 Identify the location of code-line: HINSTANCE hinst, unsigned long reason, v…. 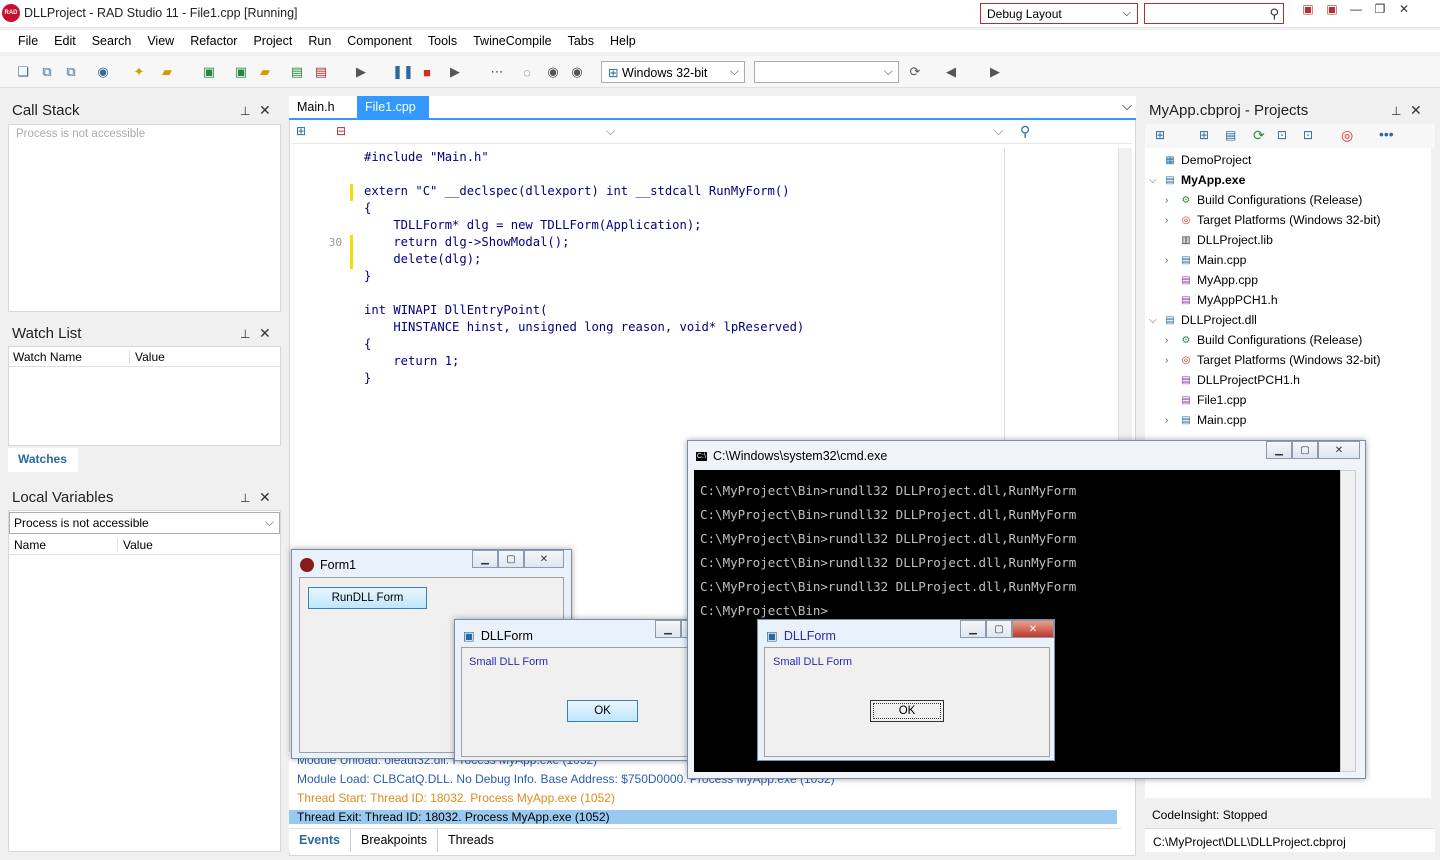
(584, 327).